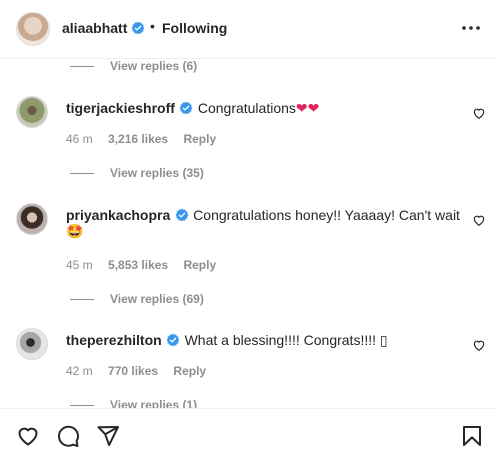  What do you see at coordinates (33, 29) in the screenshot?
I see `profile-avatar` at bounding box center [33, 29].